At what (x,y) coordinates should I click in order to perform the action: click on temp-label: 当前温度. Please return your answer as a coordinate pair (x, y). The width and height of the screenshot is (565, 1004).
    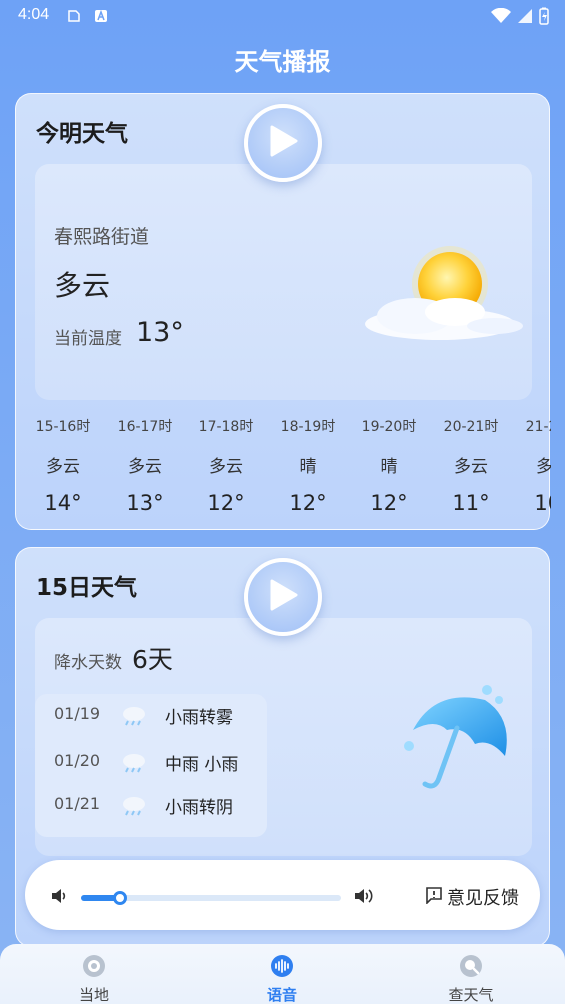
    Looking at the image, I should click on (88, 339).